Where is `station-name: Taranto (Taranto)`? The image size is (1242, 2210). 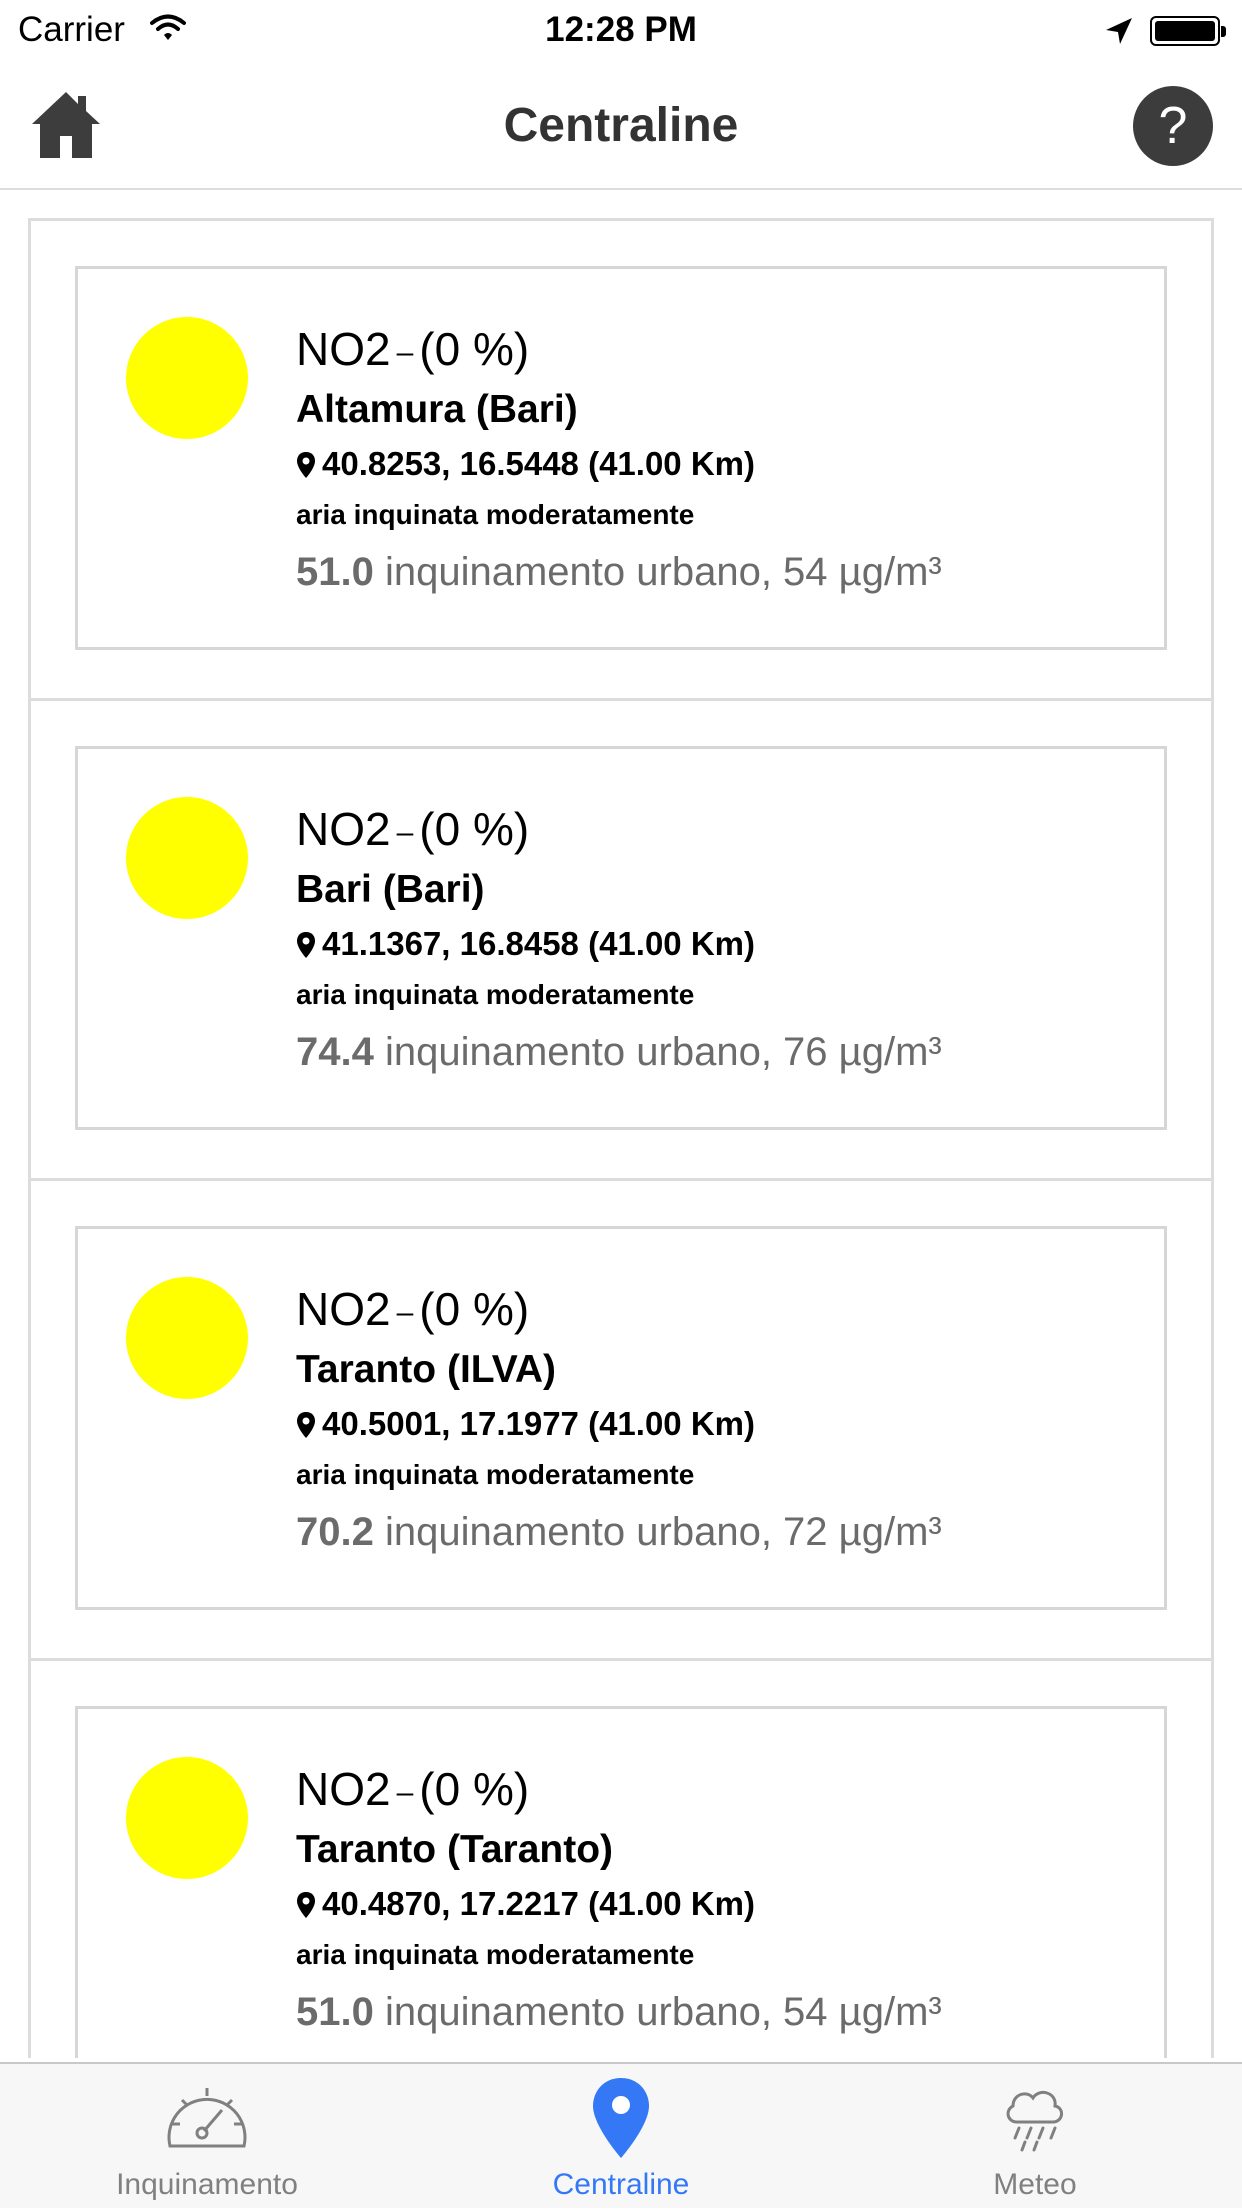 station-name: Taranto (Taranto) is located at coordinates (455, 1849).